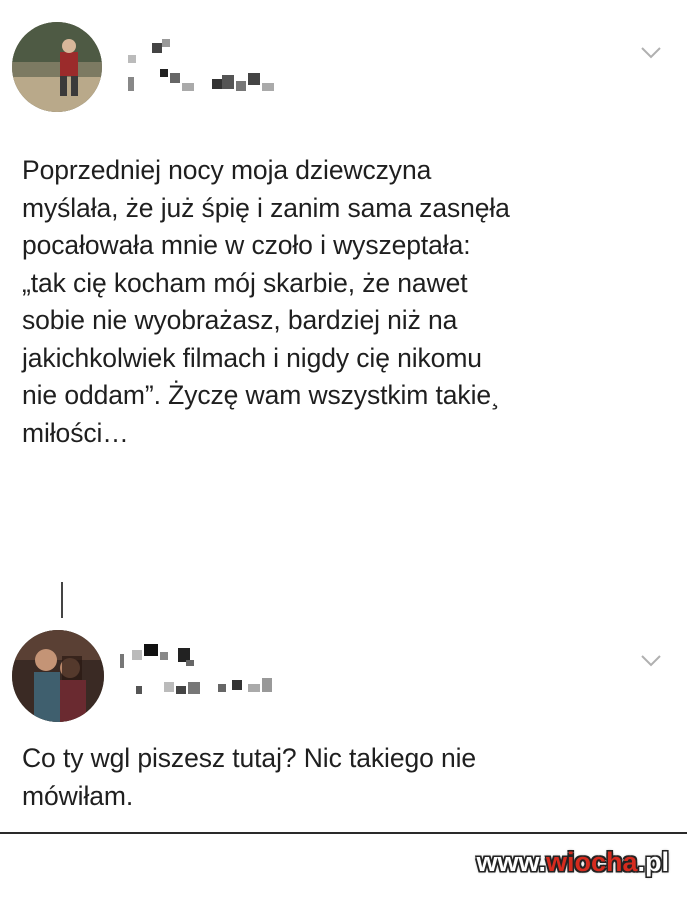  Describe the element at coordinates (653, 862) in the screenshot. I see `watermark-suffix: .pl` at that location.